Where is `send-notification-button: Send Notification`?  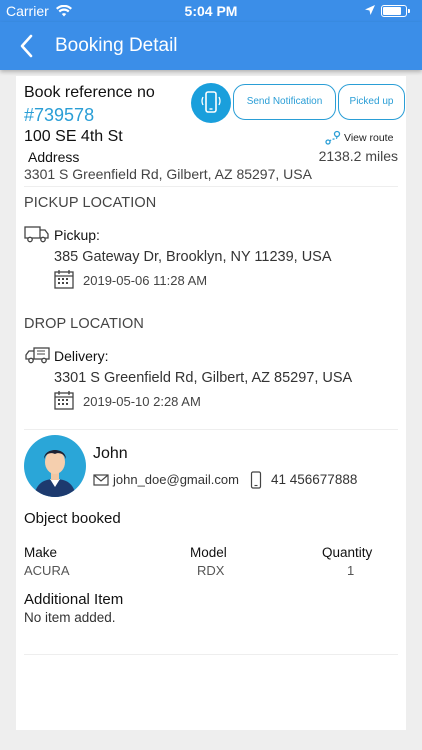
send-notification-button: Send Notification is located at coordinates (284, 102).